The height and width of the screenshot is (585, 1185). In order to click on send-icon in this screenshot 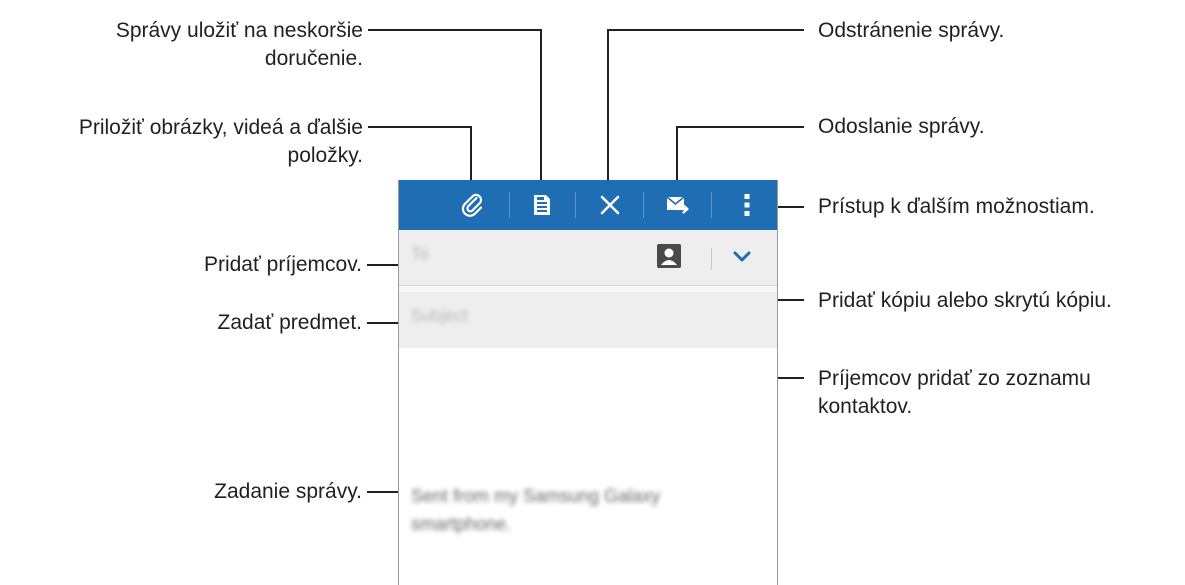, I will do `click(677, 205)`.